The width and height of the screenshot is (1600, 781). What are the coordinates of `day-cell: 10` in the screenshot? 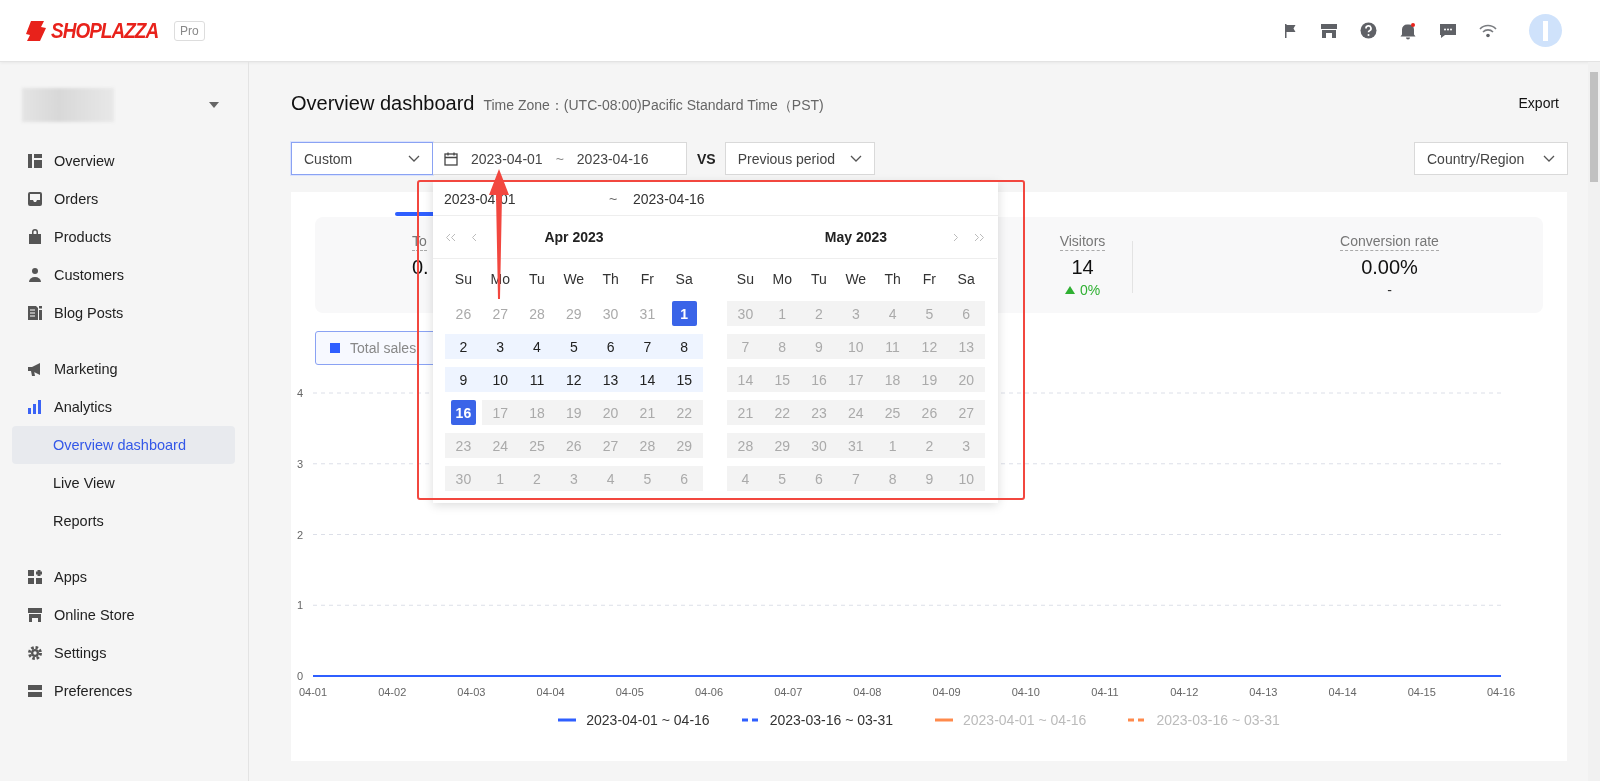 It's located at (966, 478).